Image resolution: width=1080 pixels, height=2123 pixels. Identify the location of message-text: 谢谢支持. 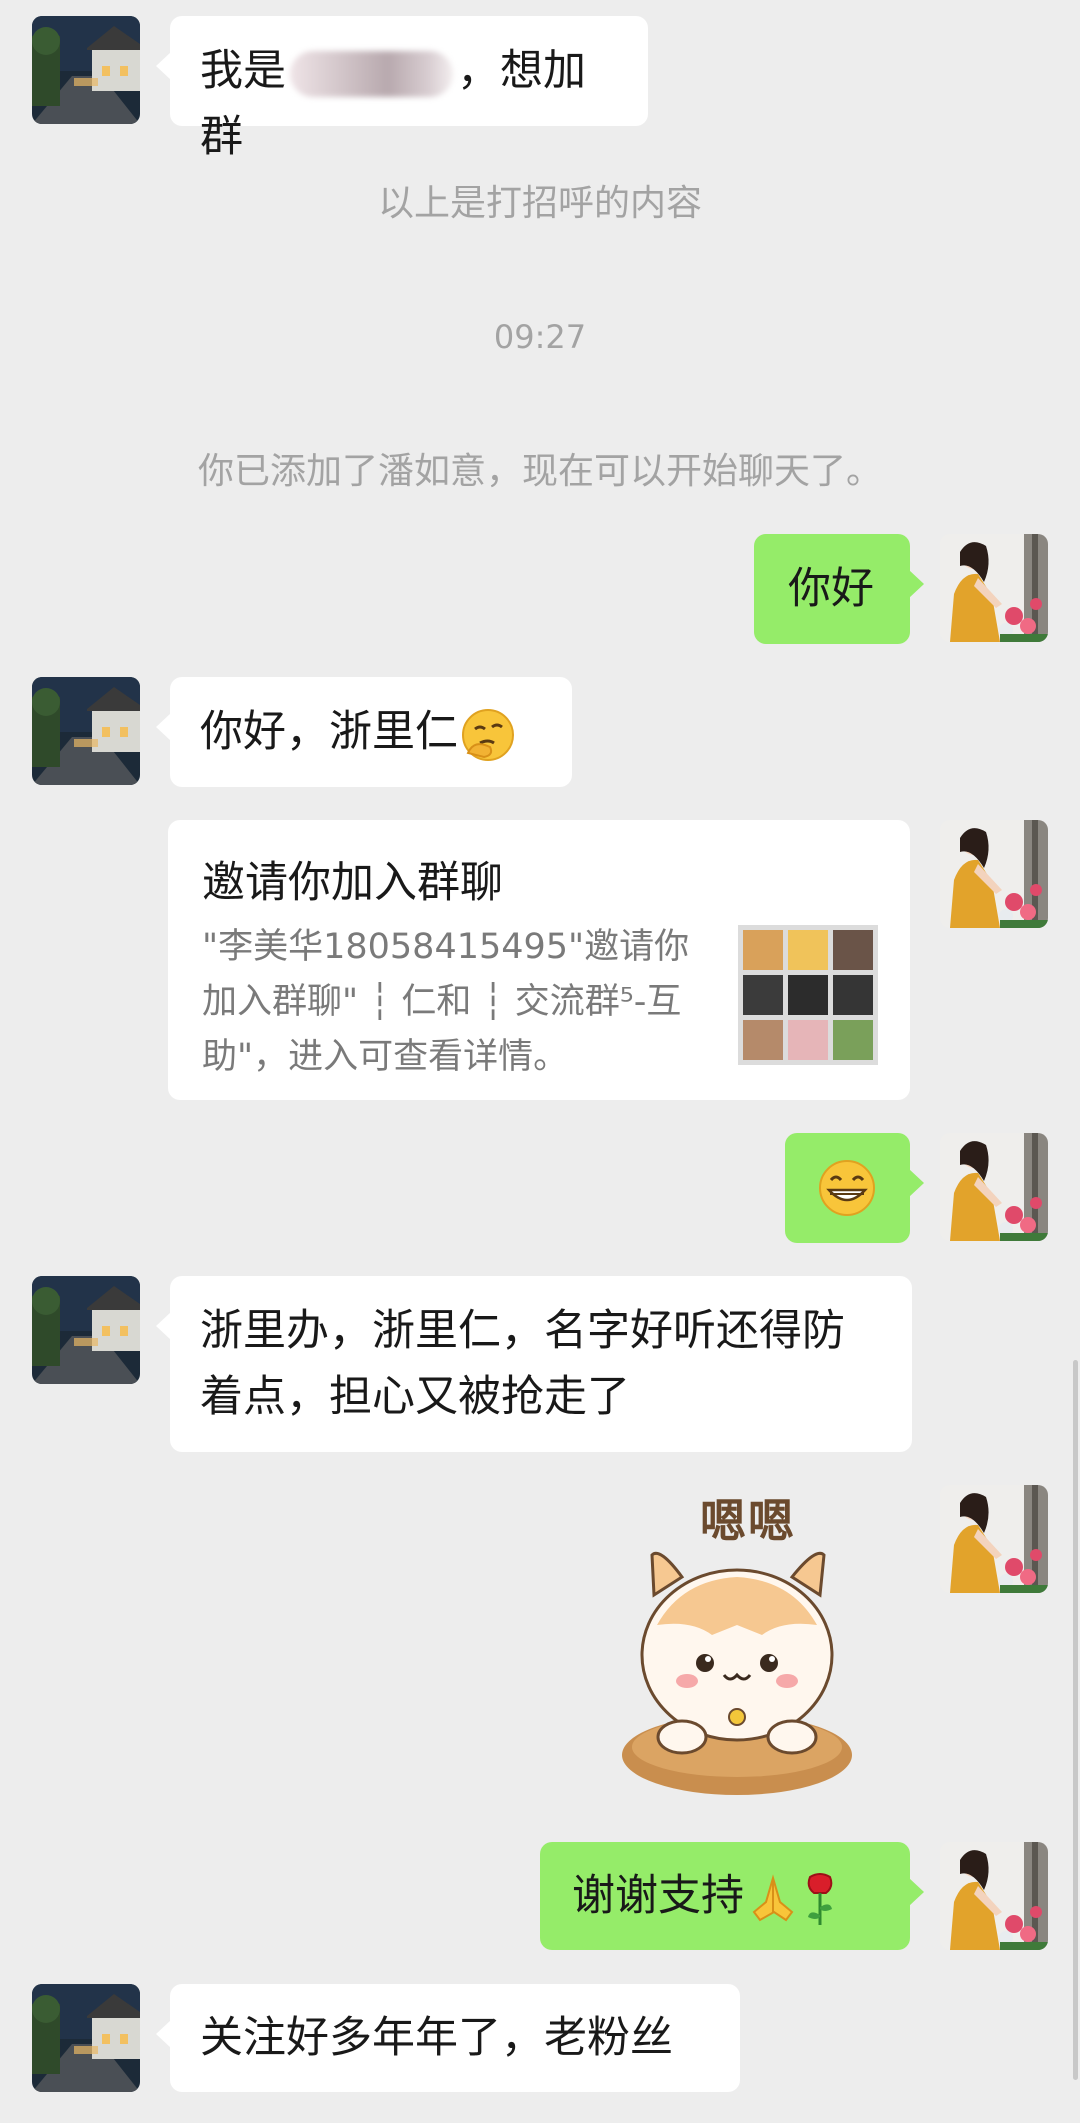
(658, 1896).